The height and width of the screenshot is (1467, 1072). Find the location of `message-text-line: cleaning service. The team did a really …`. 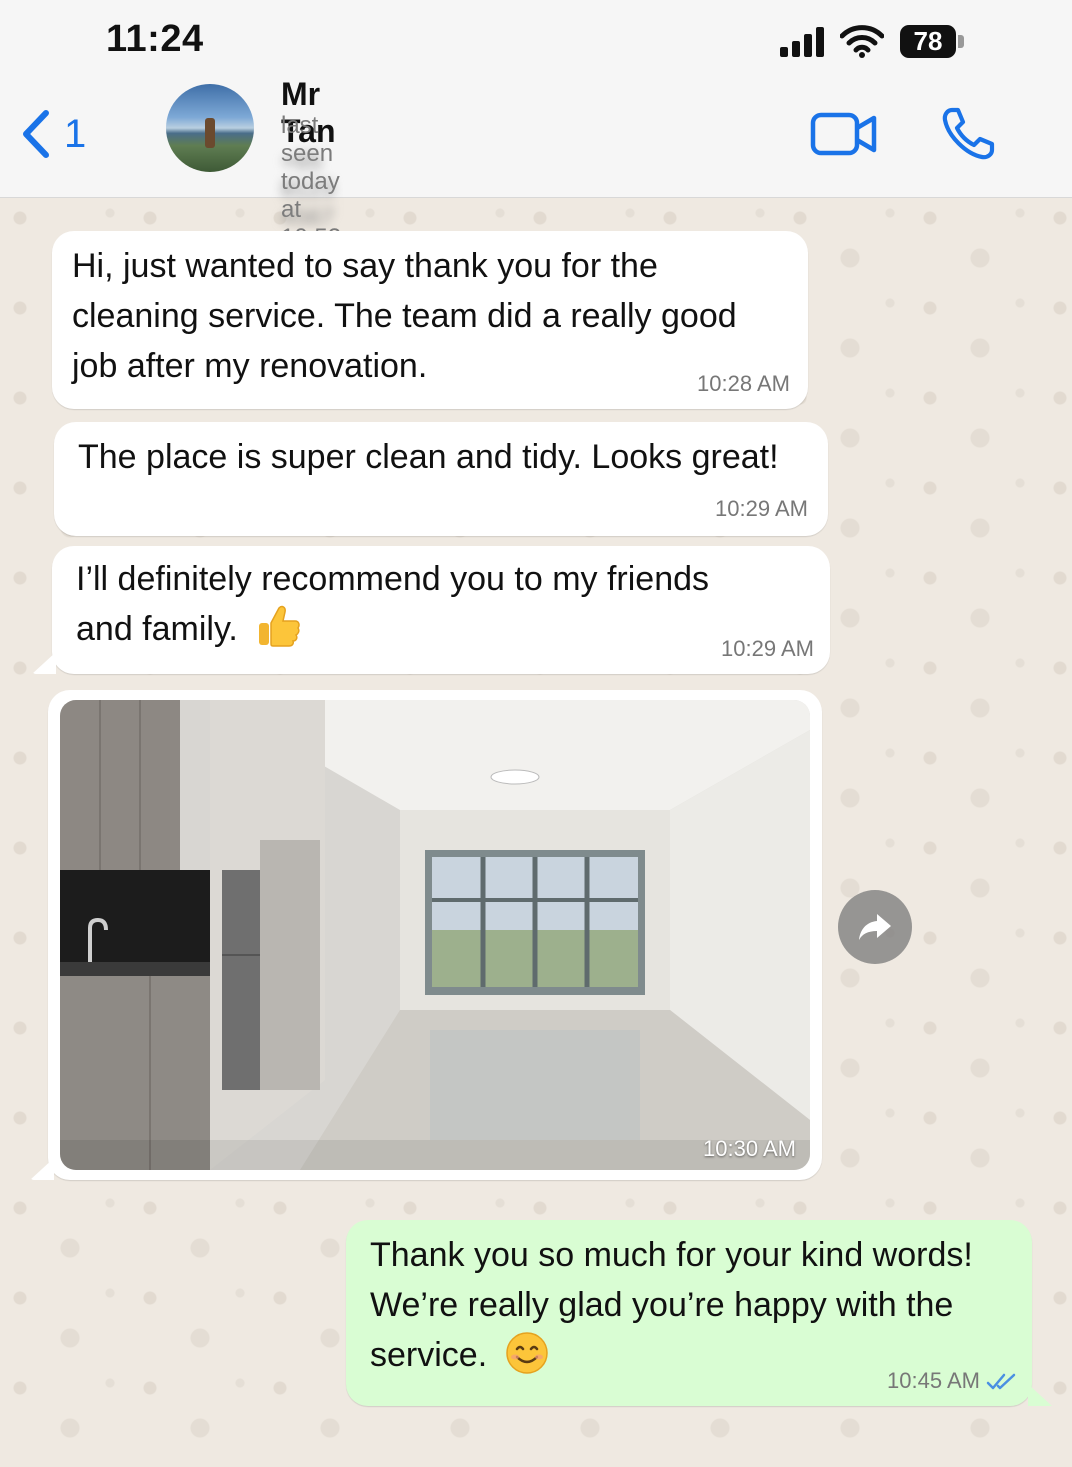

message-text-line: cleaning service. The team did a really … is located at coordinates (404, 316).